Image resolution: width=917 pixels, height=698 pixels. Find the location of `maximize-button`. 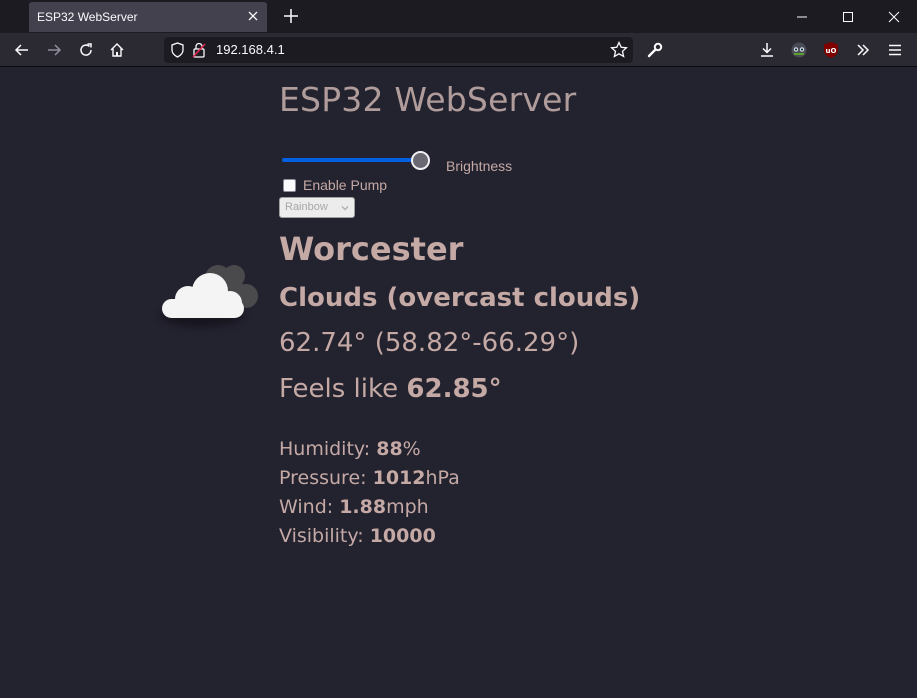

maximize-button is located at coordinates (848, 16).